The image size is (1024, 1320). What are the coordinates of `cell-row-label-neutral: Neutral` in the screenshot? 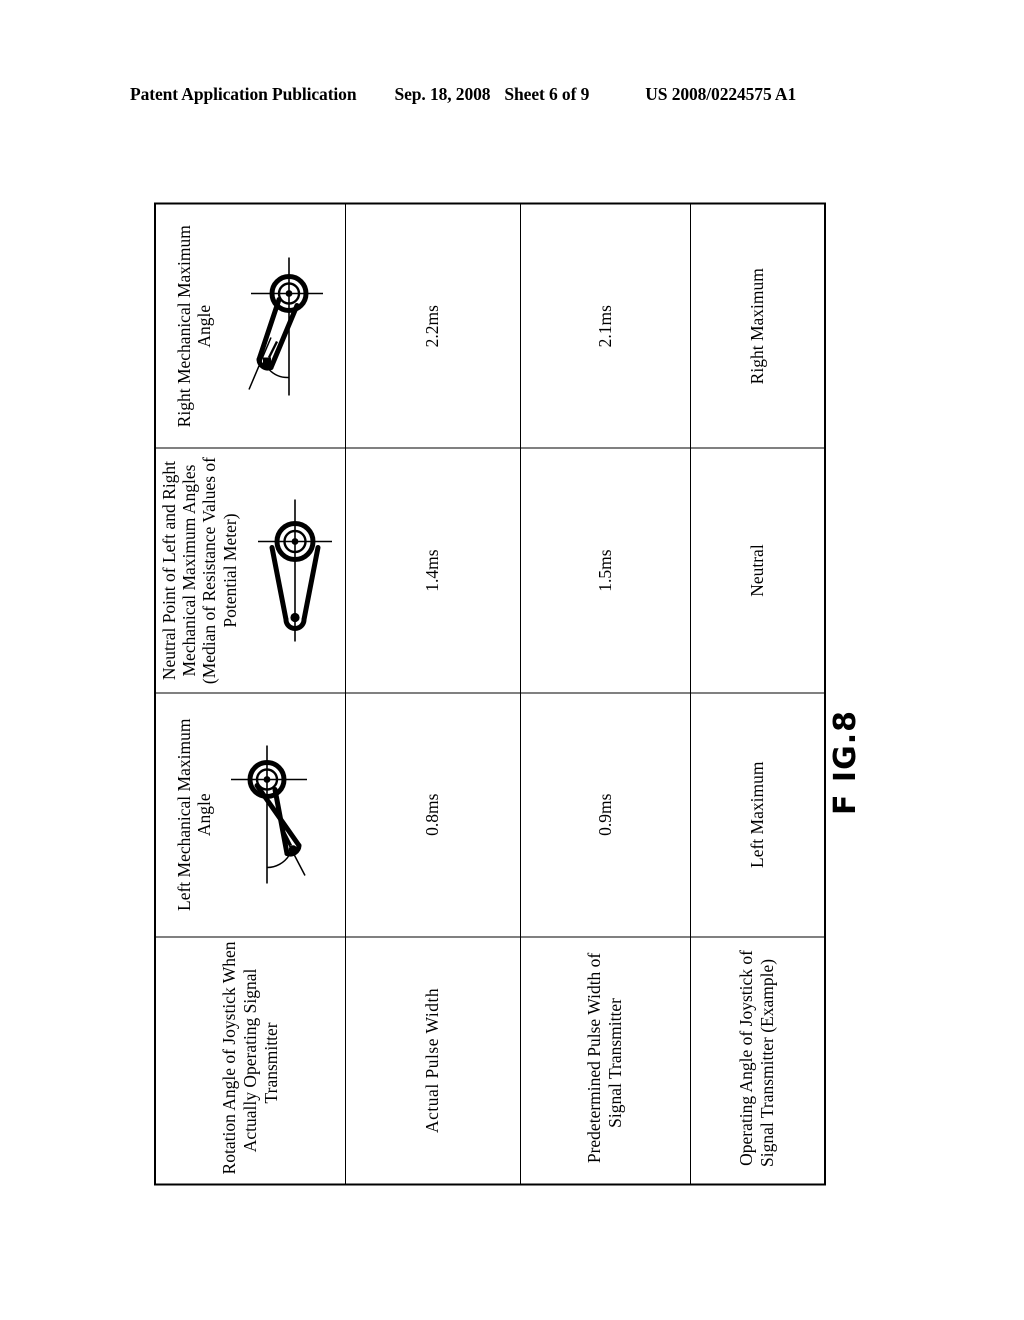 It's located at (757, 570).